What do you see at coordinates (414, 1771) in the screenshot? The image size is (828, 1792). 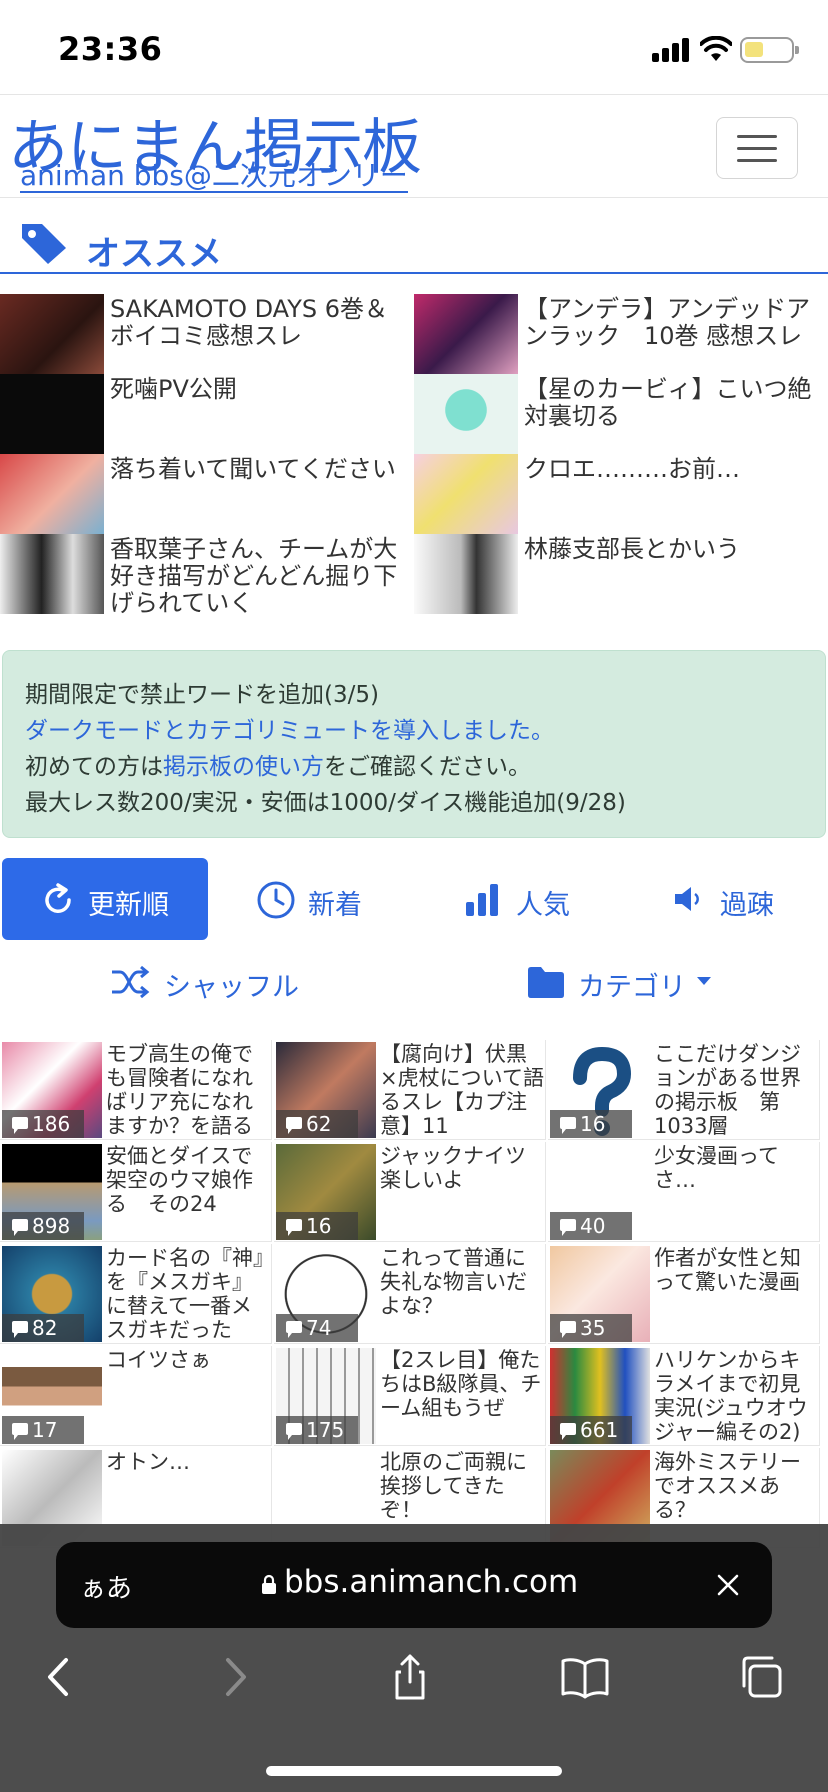 I see `home-indicator` at bounding box center [414, 1771].